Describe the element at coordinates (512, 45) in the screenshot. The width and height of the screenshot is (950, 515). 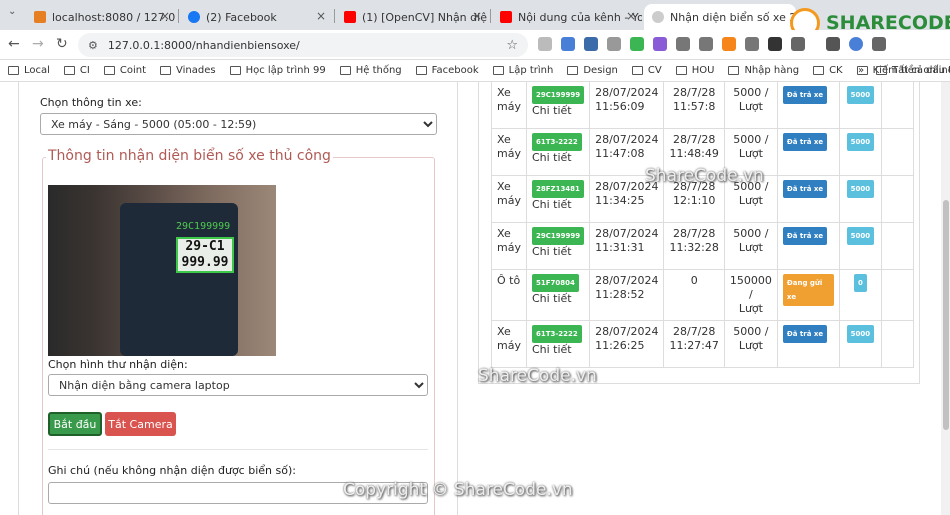
I see `star-icon: ☆` at that location.